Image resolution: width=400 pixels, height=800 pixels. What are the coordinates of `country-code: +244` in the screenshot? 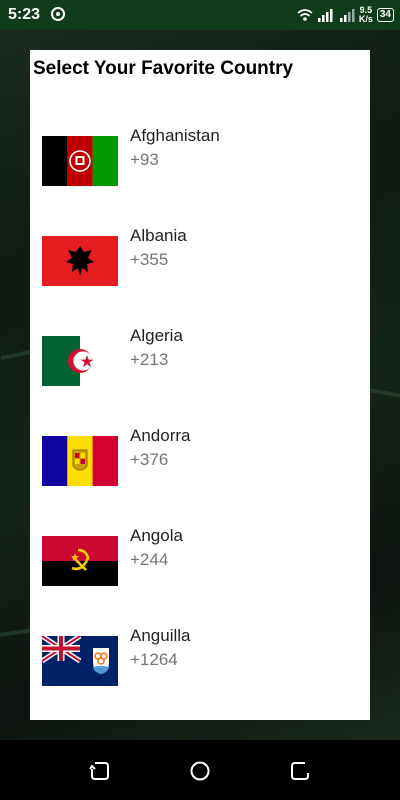 It's located at (149, 559).